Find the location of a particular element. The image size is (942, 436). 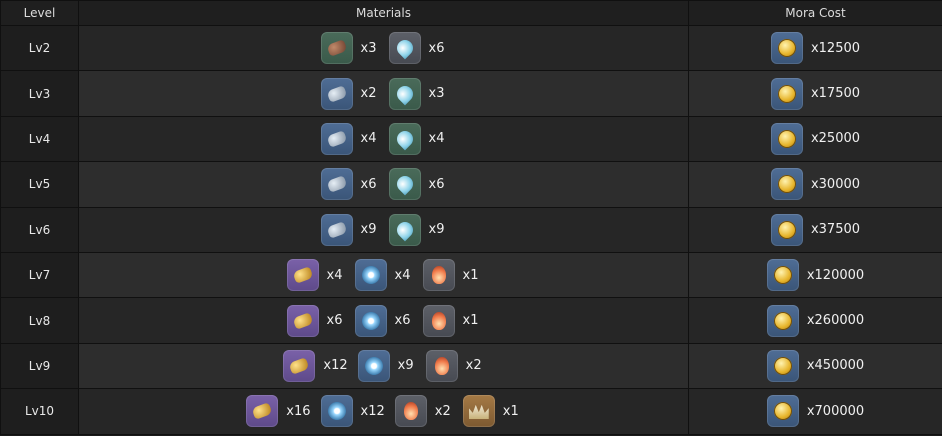

materials-list: x3 x6 is located at coordinates (383, 48).